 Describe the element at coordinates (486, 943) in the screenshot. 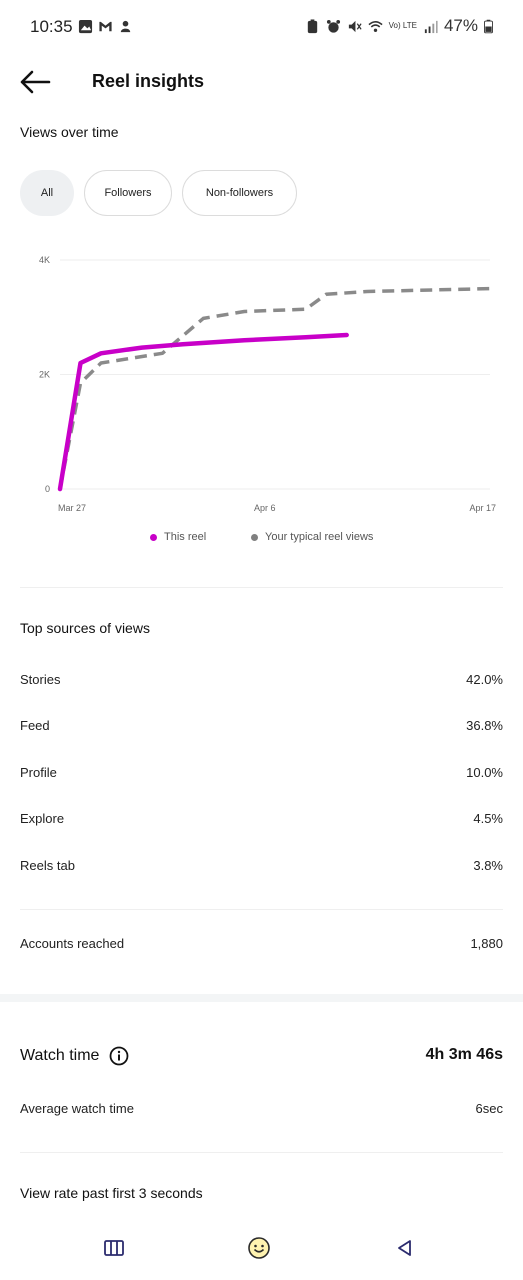

I see `accounts-reached-value: 1,880` at that location.